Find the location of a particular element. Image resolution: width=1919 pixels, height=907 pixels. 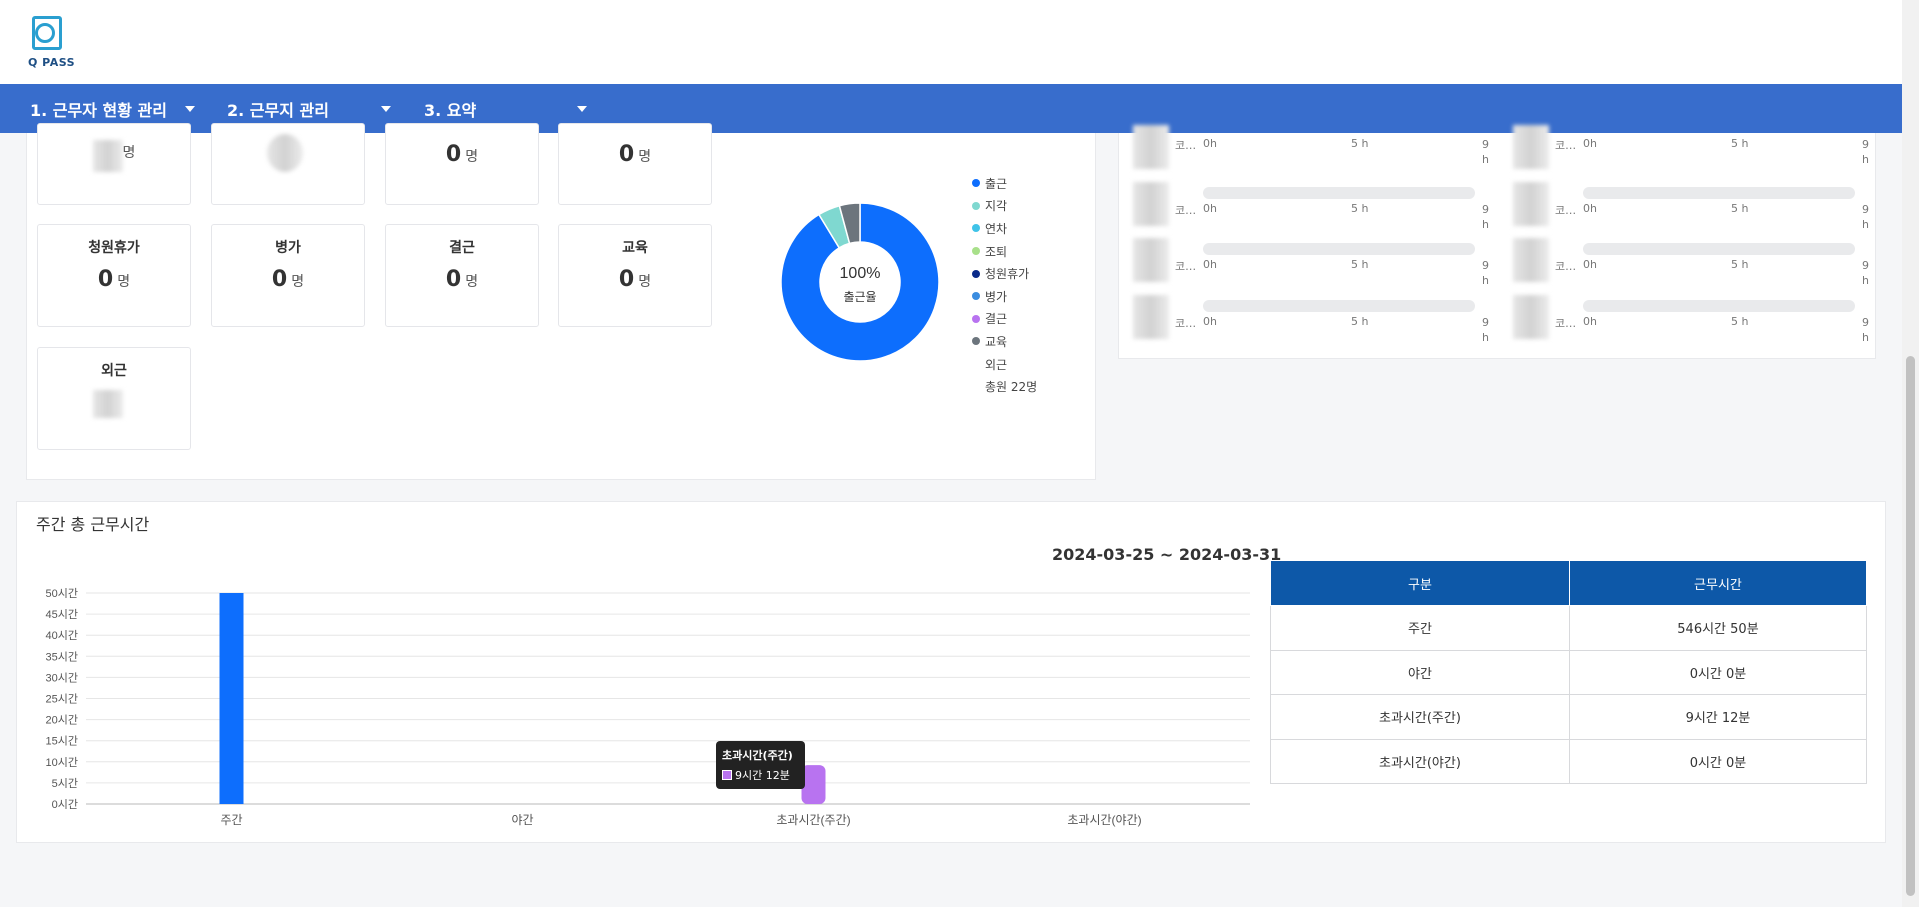

y-tick-label: 15시간 is located at coordinates (62, 741).